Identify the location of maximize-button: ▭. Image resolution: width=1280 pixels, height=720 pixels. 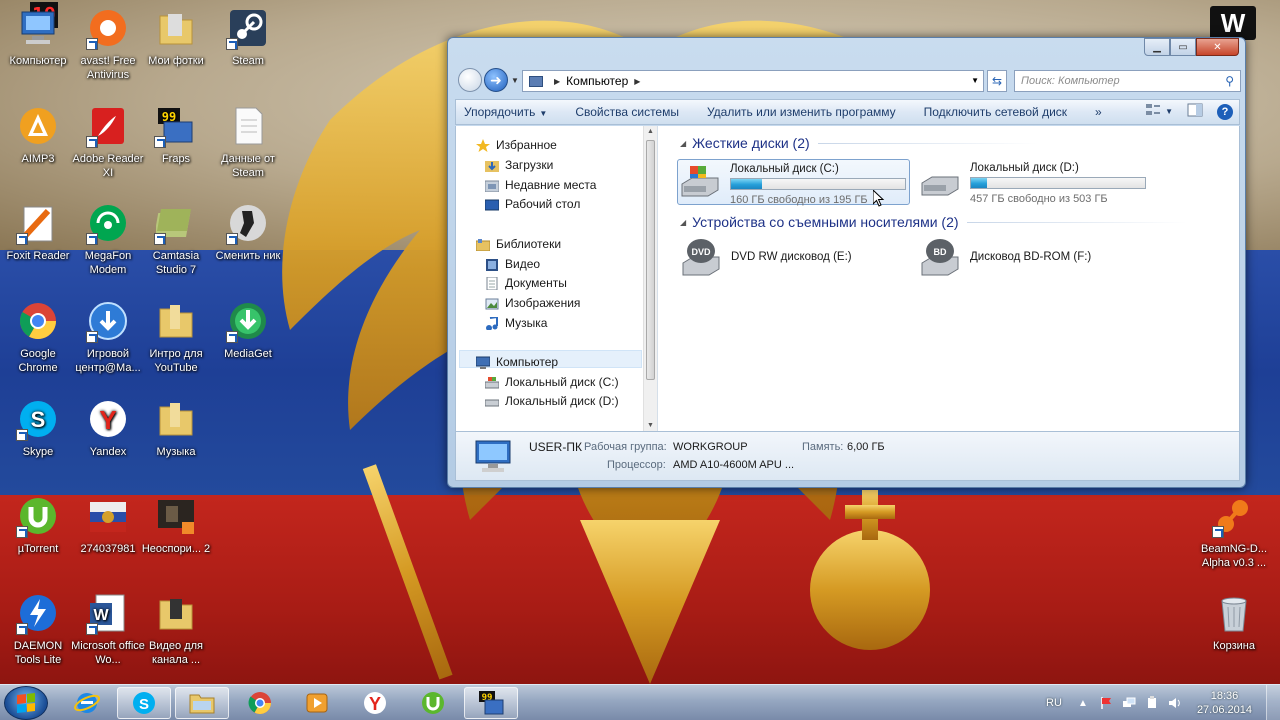
(1183, 47).